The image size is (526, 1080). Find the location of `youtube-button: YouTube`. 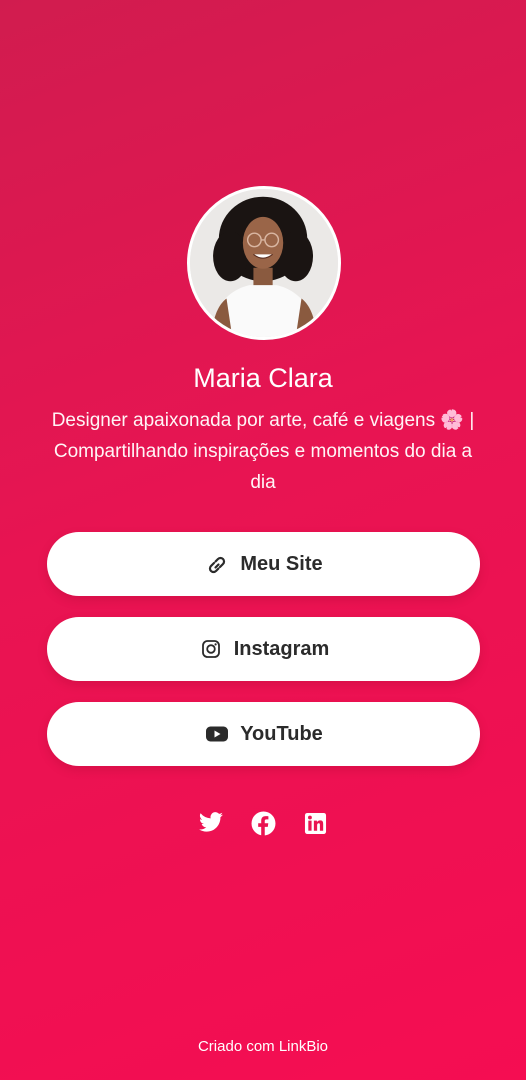

youtube-button: YouTube is located at coordinates (263, 734).